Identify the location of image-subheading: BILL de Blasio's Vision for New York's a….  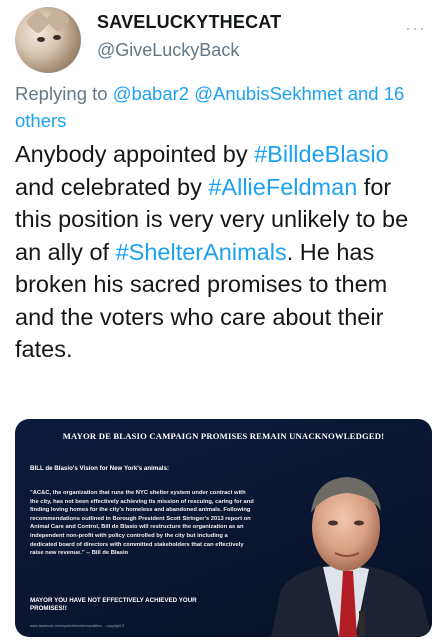
(99, 468).